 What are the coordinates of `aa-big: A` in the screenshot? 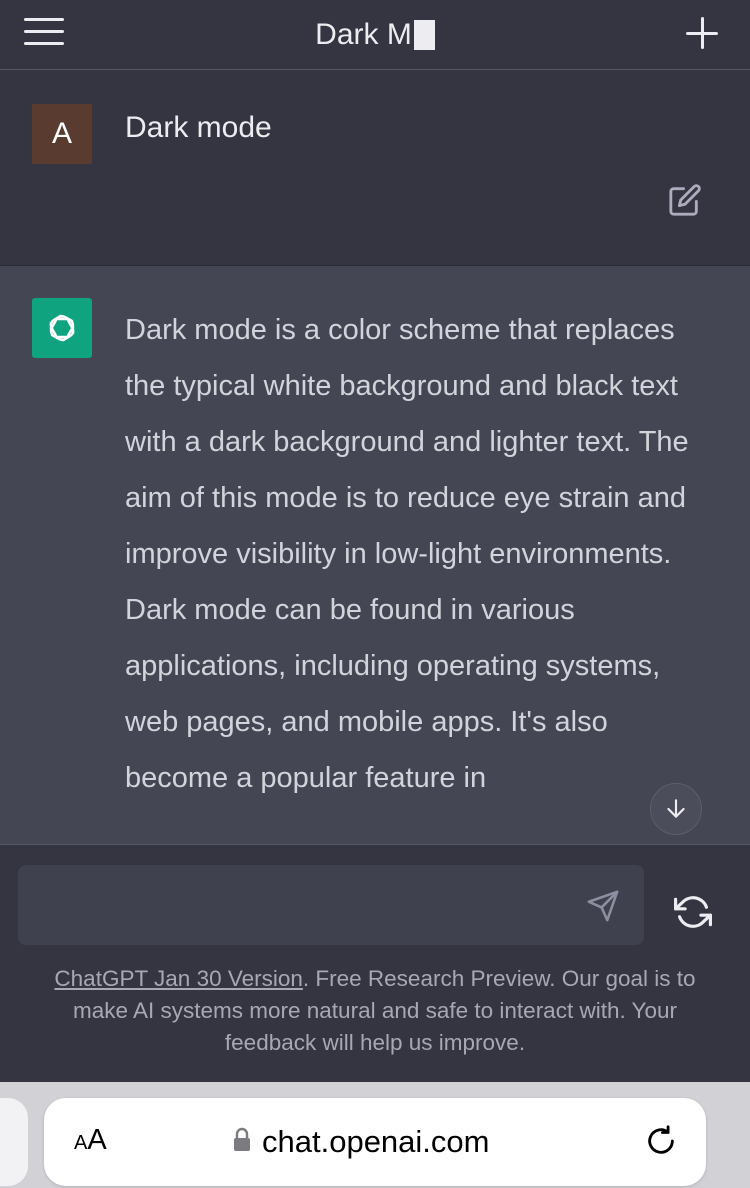 It's located at (97, 1140).